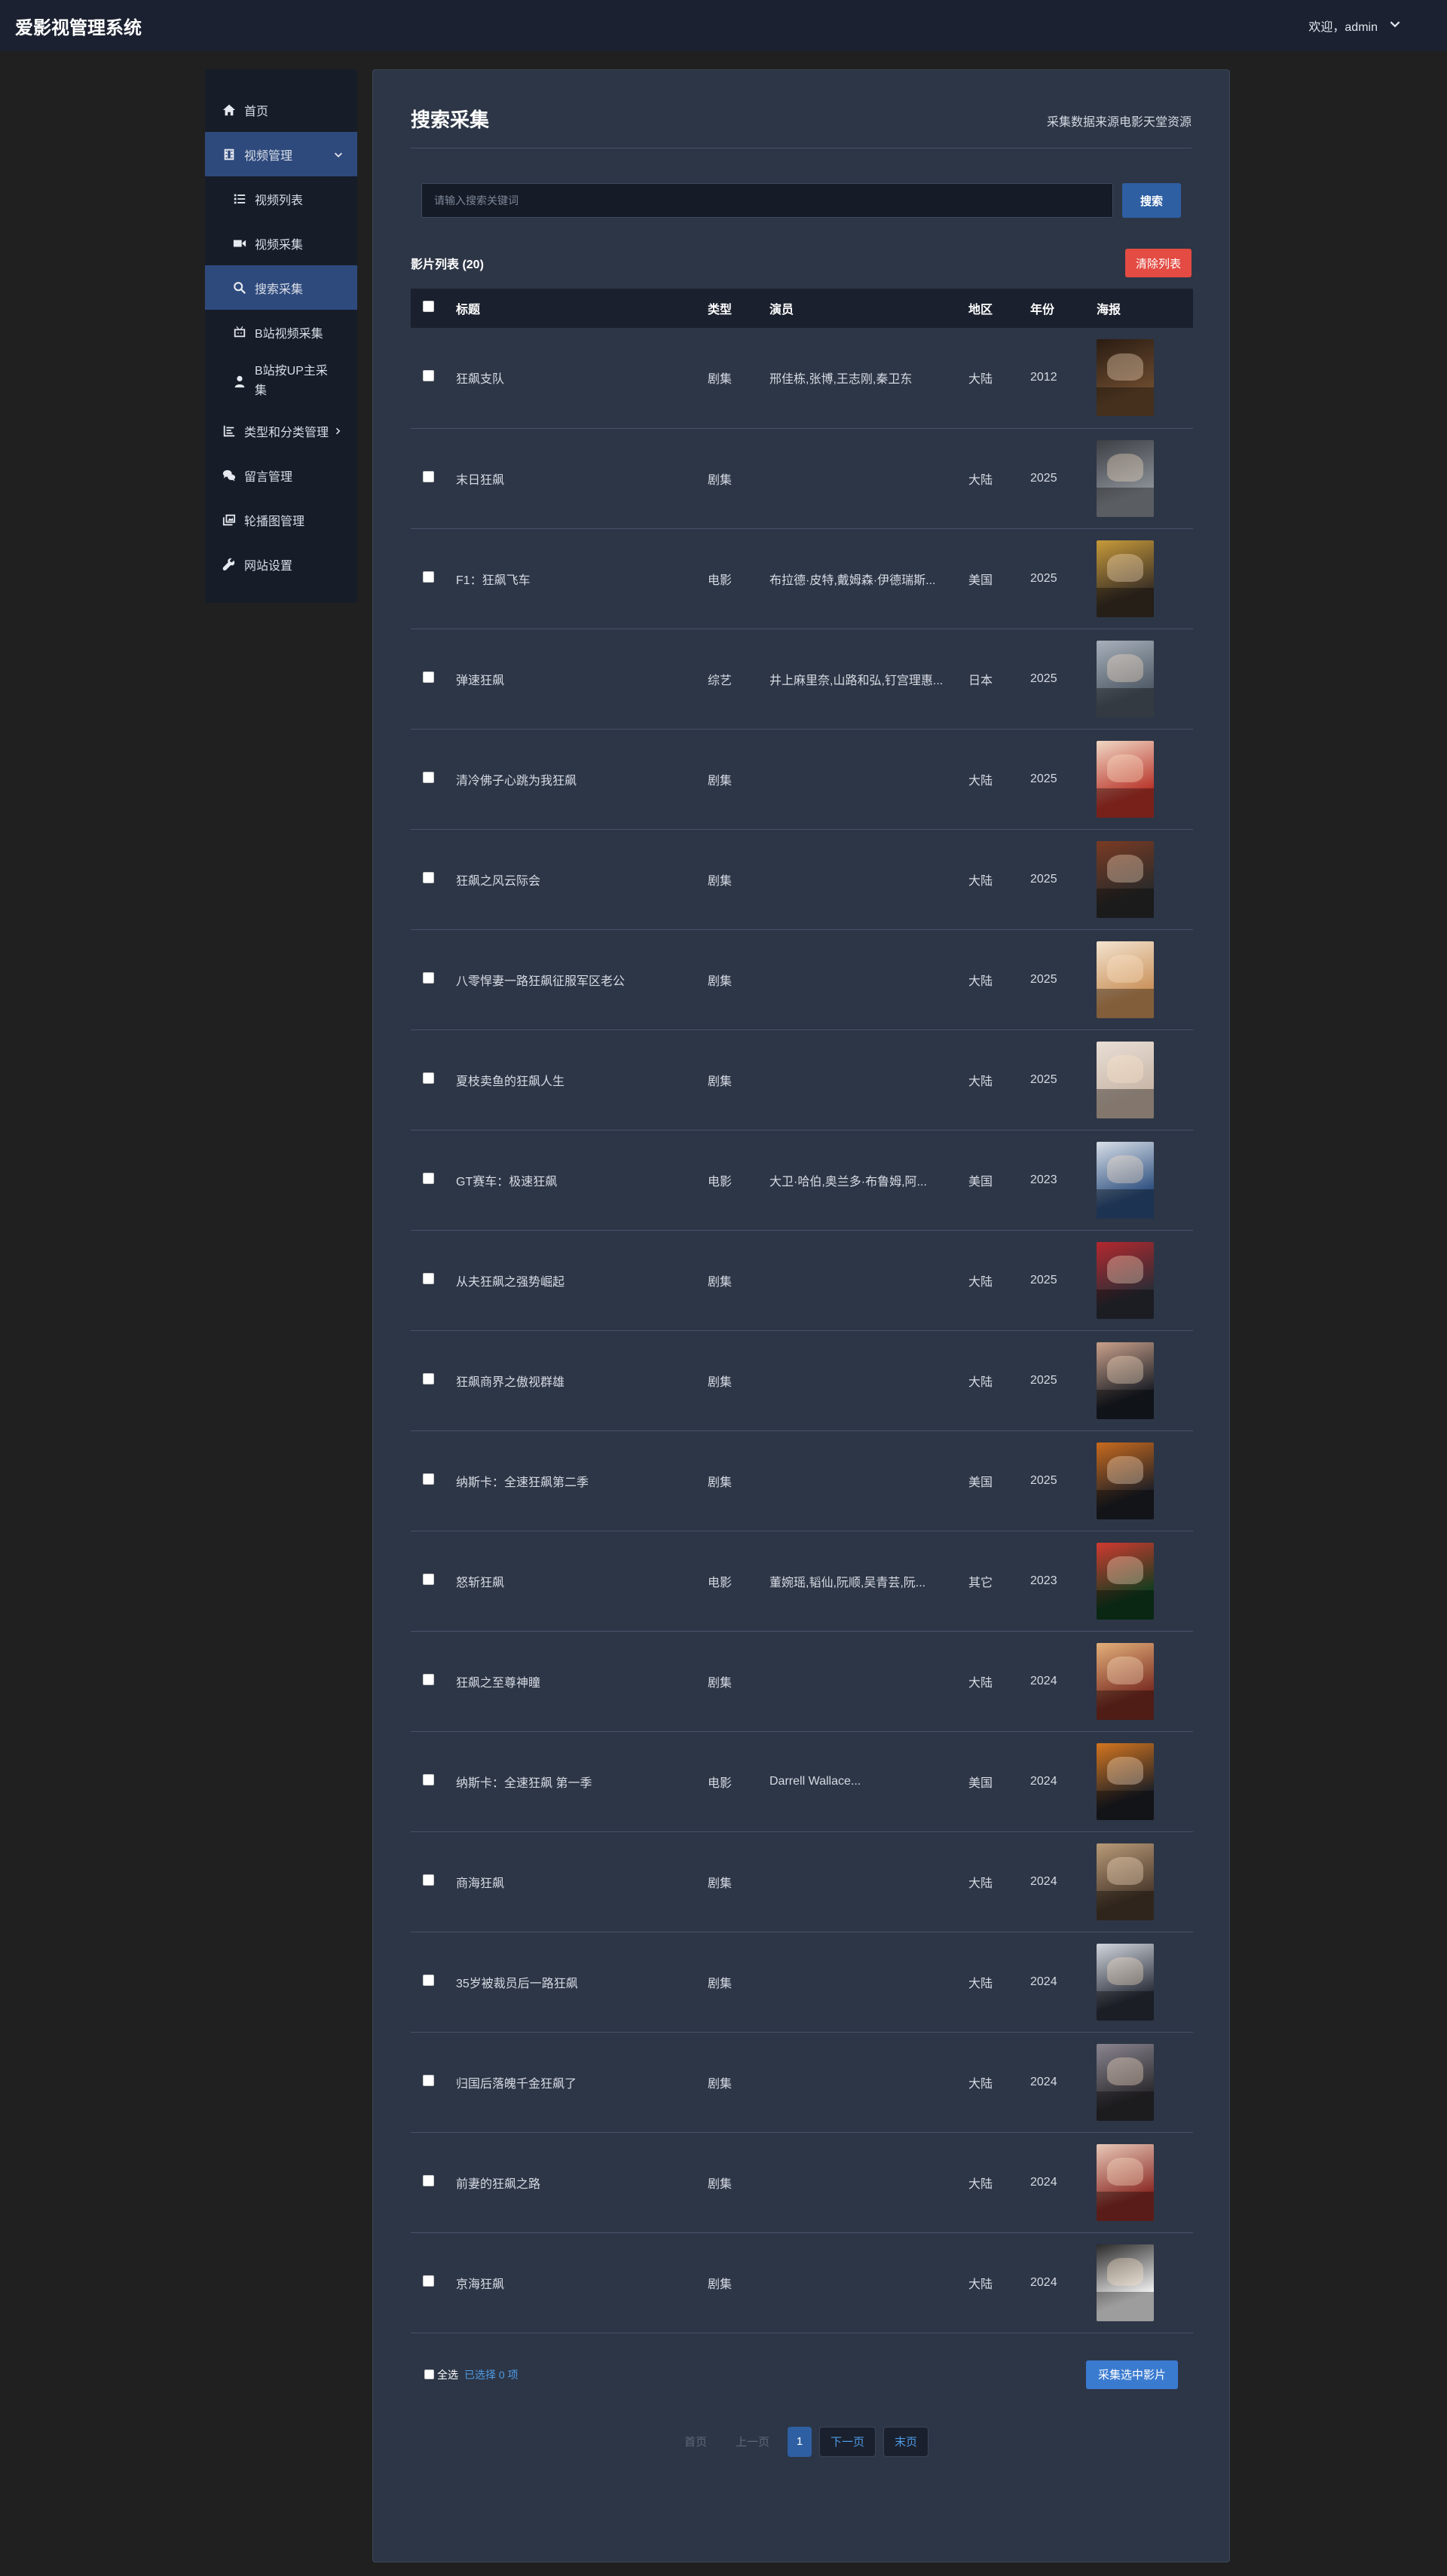 Image resolution: width=1447 pixels, height=2576 pixels. I want to click on header-checkbox, so click(428, 307).